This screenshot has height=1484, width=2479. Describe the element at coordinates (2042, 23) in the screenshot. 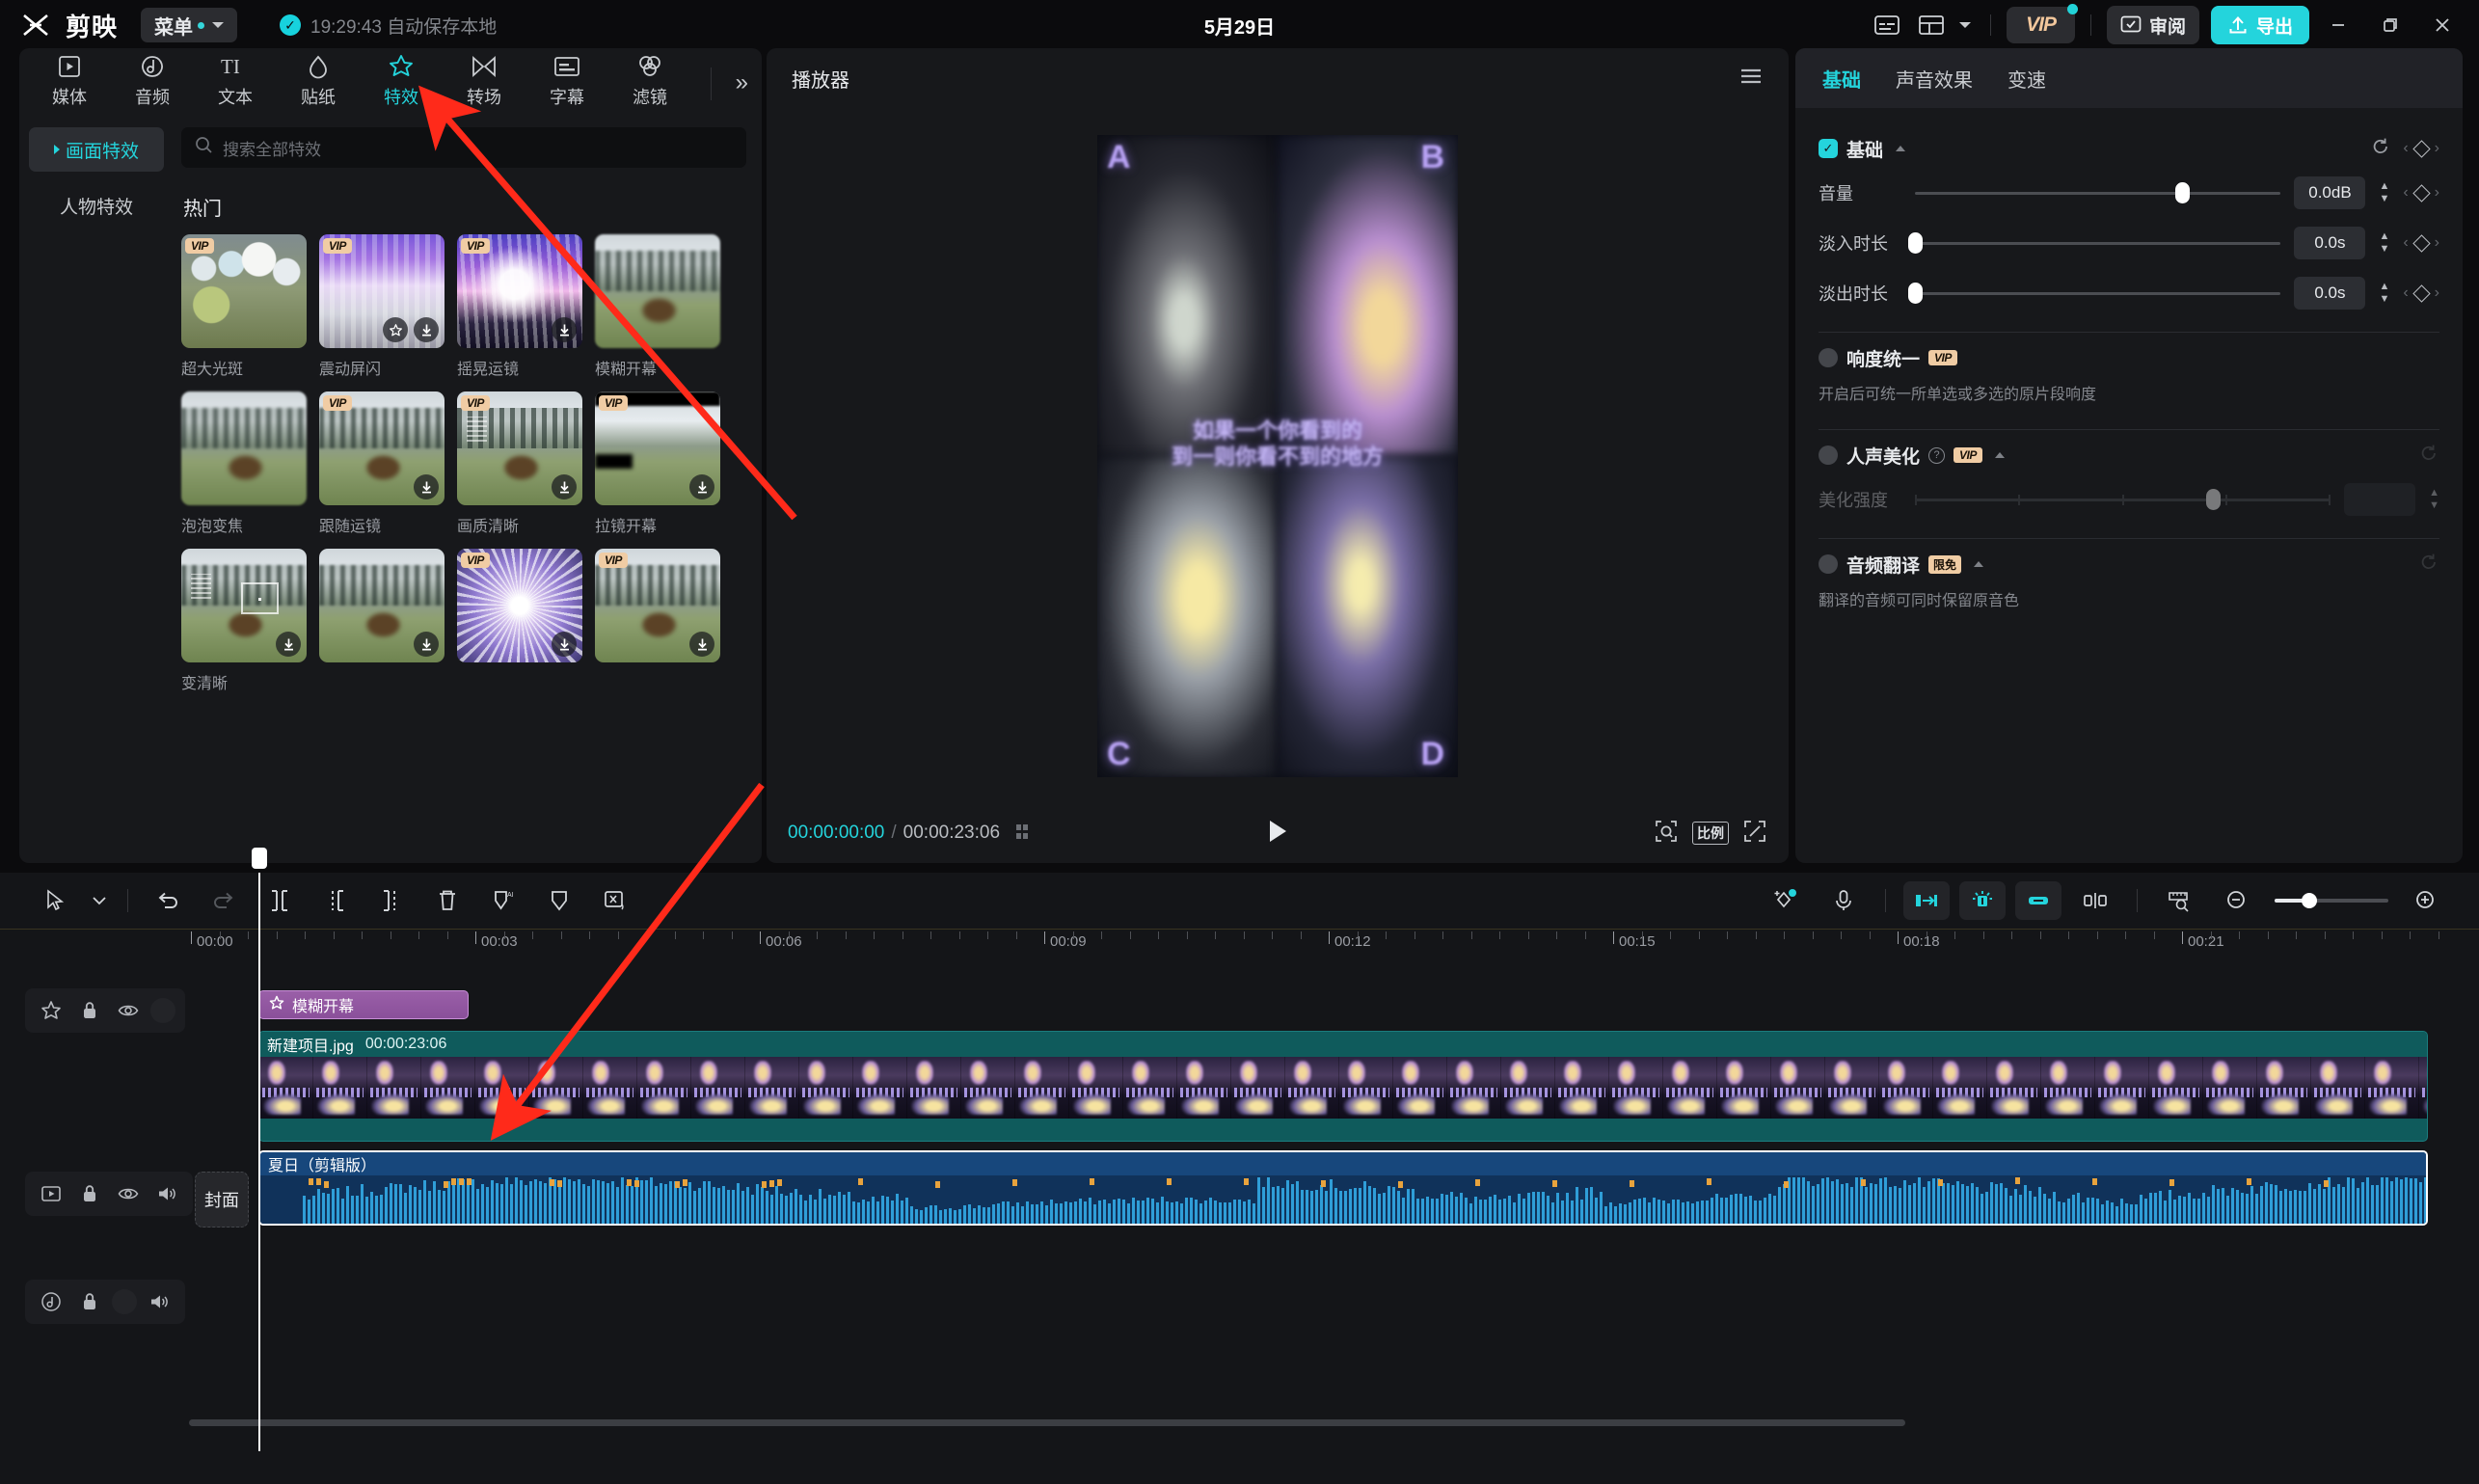

I see `vip-button: VIP` at that location.